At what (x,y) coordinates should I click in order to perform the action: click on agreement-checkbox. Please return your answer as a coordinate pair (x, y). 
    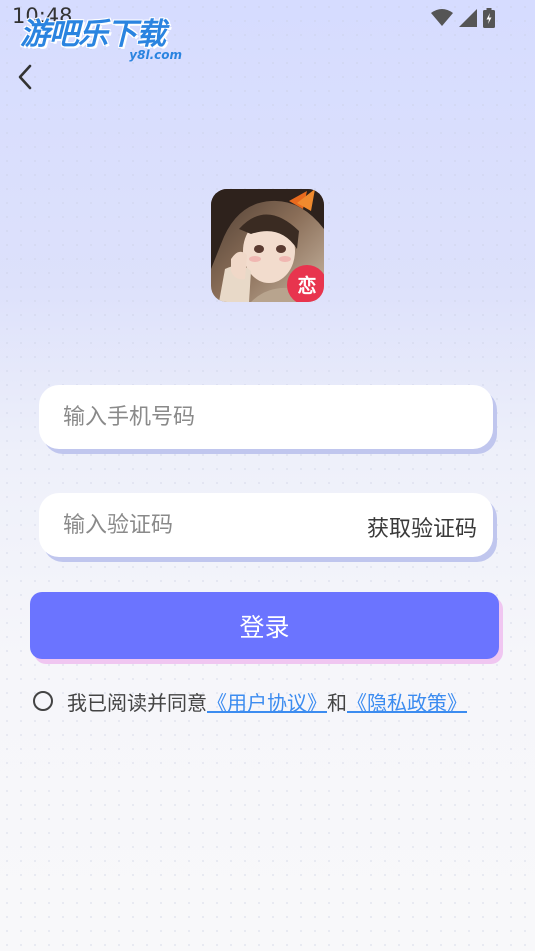
    Looking at the image, I should click on (43, 701).